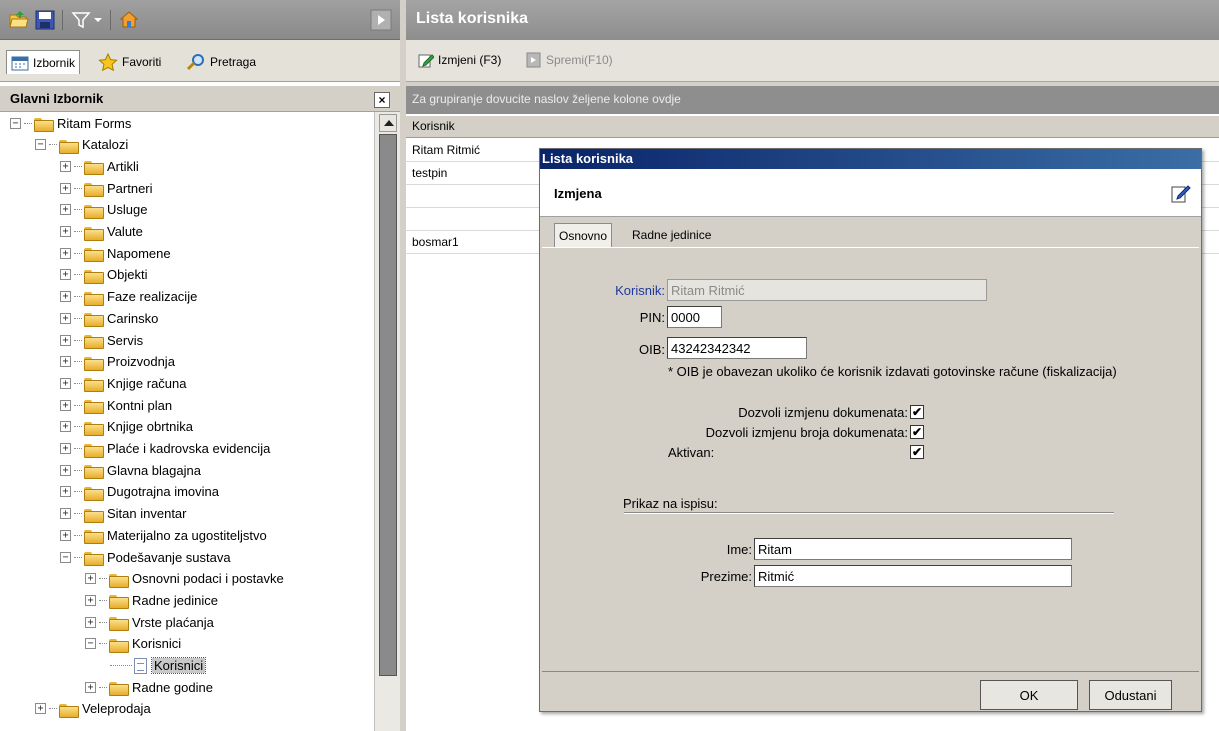  Describe the element at coordinates (151, 600) in the screenshot. I see `tree-node-sub: + Radne jedinice` at that location.